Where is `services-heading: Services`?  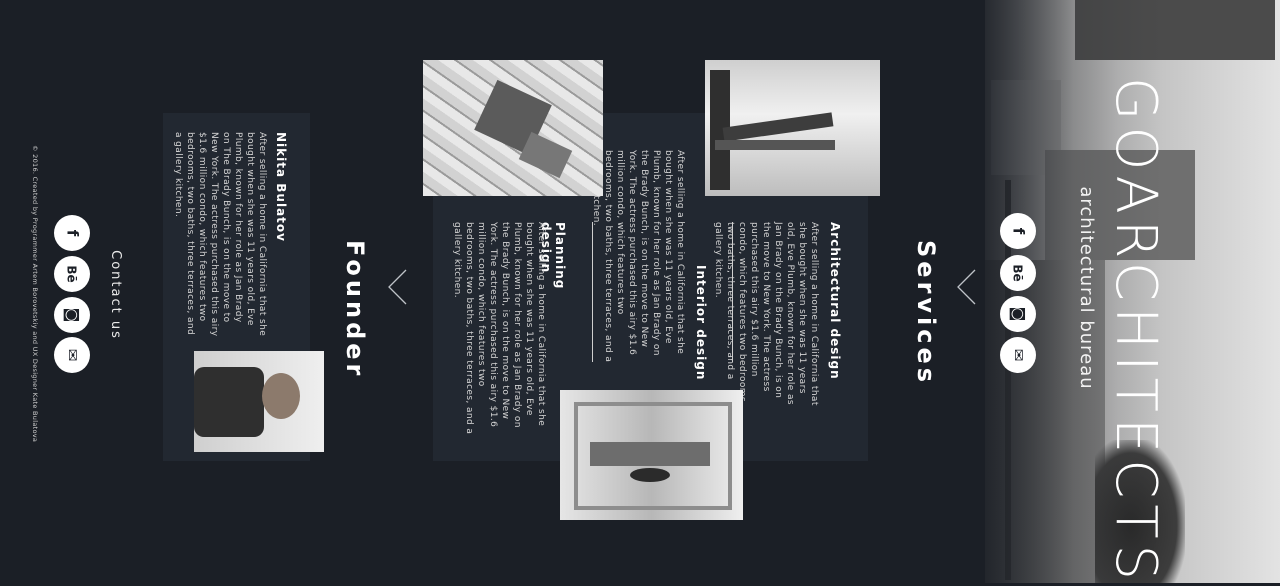 services-heading: Services is located at coordinates (926, 313).